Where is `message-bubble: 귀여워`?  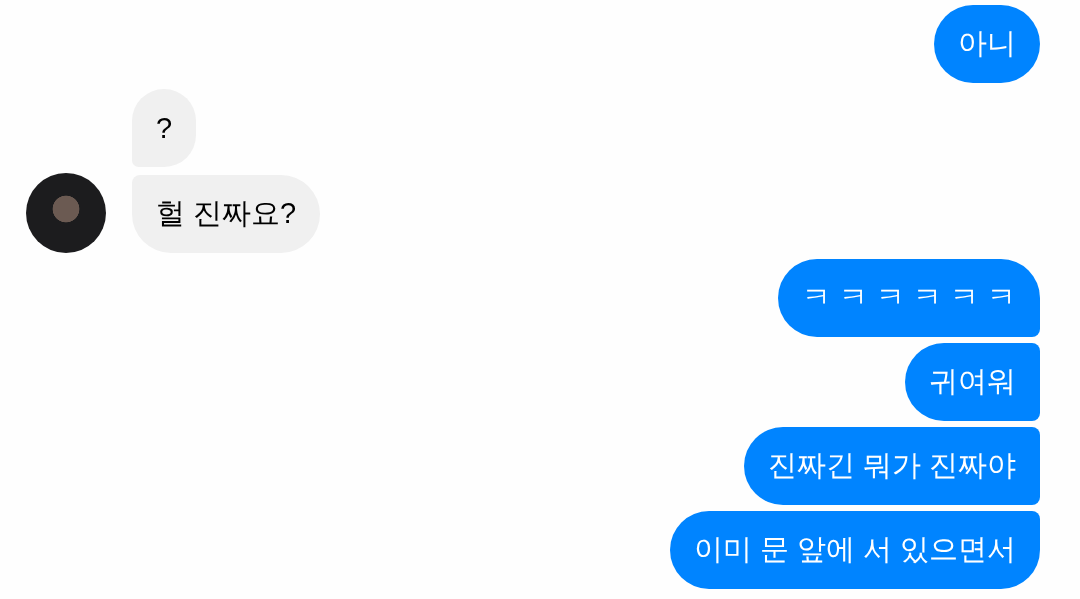 message-bubble: 귀여워 is located at coordinates (972, 382).